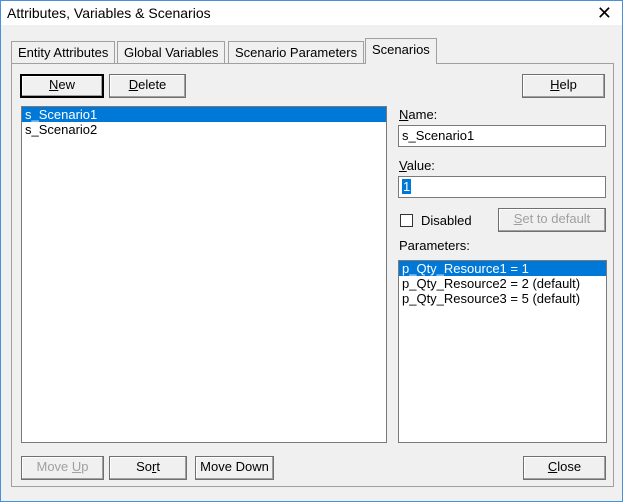 The height and width of the screenshot is (502, 623). What do you see at coordinates (148, 468) in the screenshot?
I see `sort-button: Sort` at bounding box center [148, 468].